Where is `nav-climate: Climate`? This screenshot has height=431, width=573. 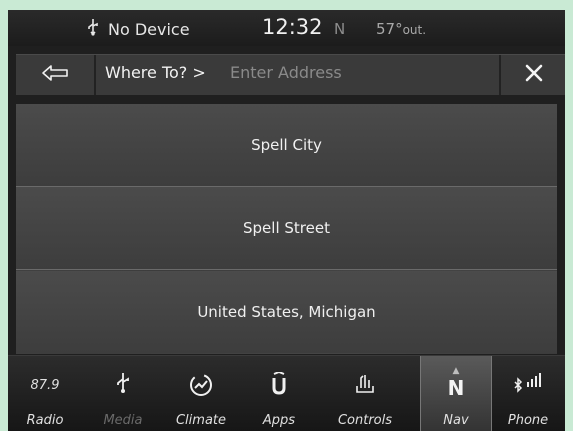
nav-climate: Climate is located at coordinates (201, 393).